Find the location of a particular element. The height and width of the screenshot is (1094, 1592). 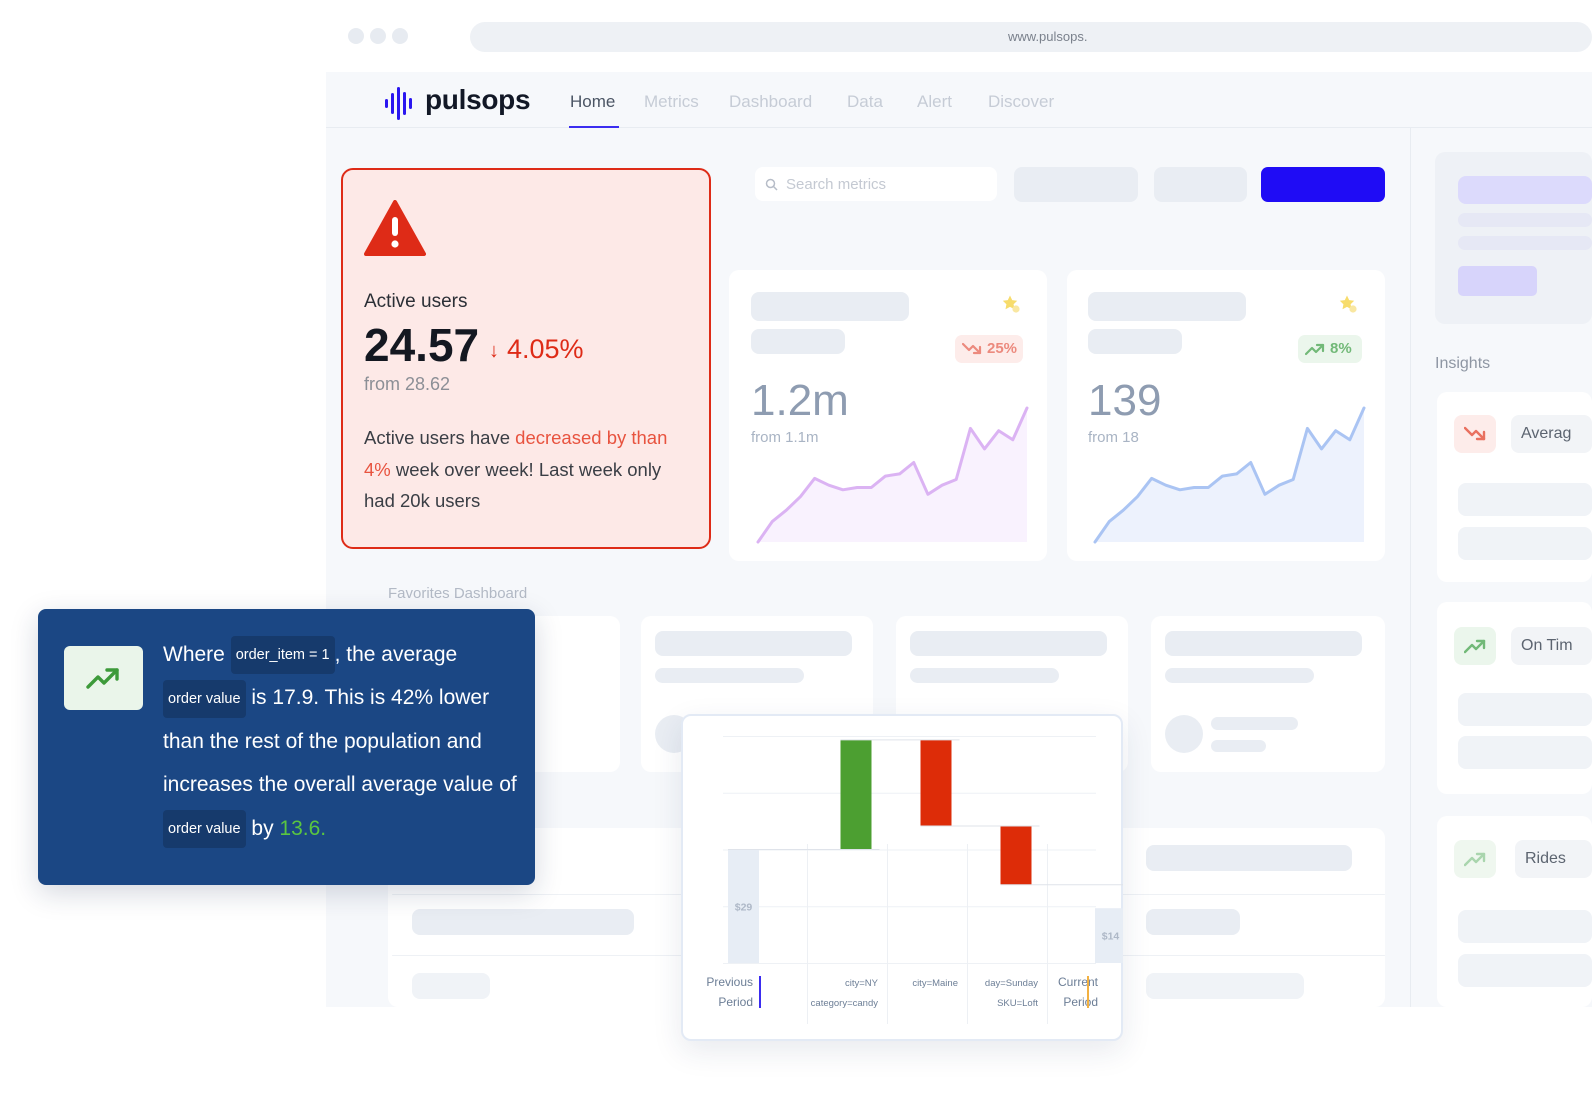

window-close-dot is located at coordinates (356, 36).